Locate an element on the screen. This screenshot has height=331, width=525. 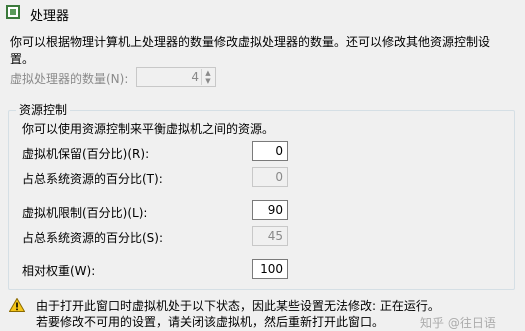
reserve-label: 虚拟机保留(百分比)(R): is located at coordinates (86, 154).